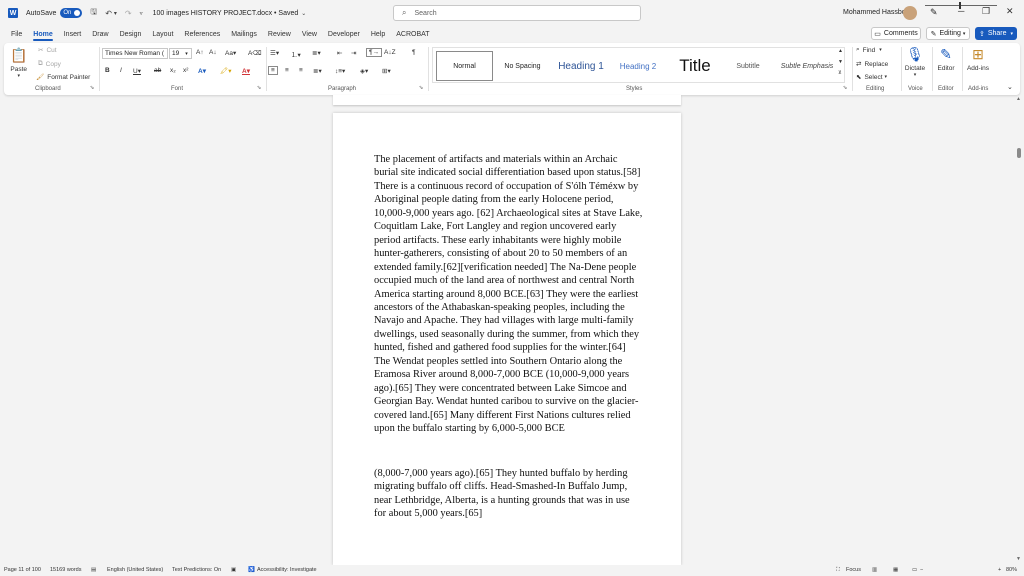  I want to click on tab-help: Help, so click(378, 34).